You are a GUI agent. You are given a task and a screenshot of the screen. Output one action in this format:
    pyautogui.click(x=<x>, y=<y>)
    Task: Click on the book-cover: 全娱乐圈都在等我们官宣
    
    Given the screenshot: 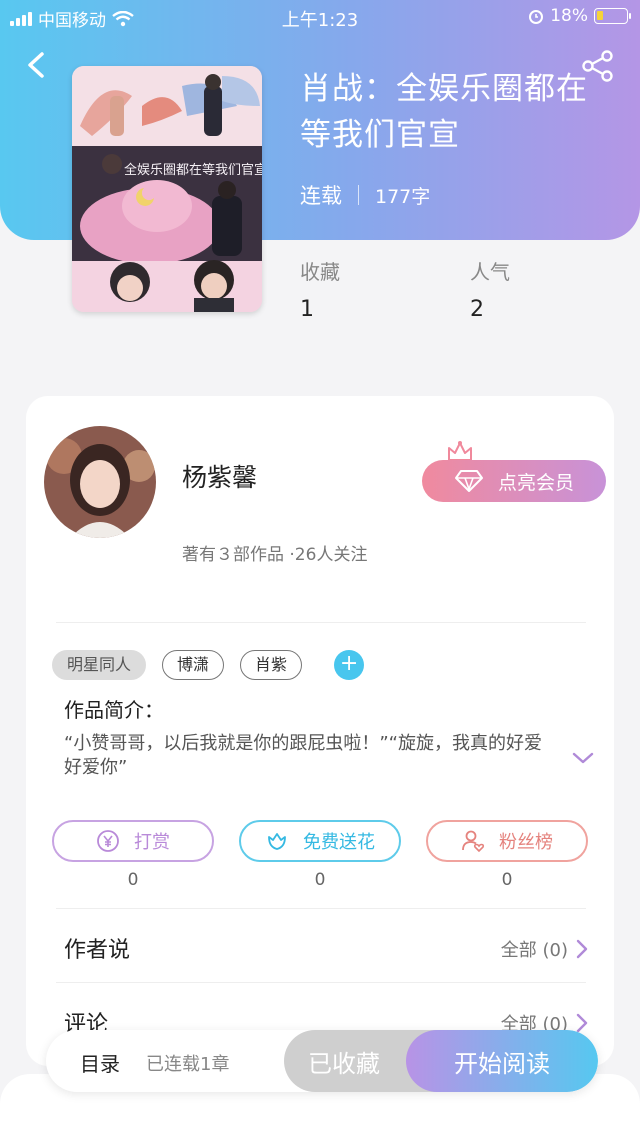 What is the action you would take?
    pyautogui.click(x=167, y=189)
    